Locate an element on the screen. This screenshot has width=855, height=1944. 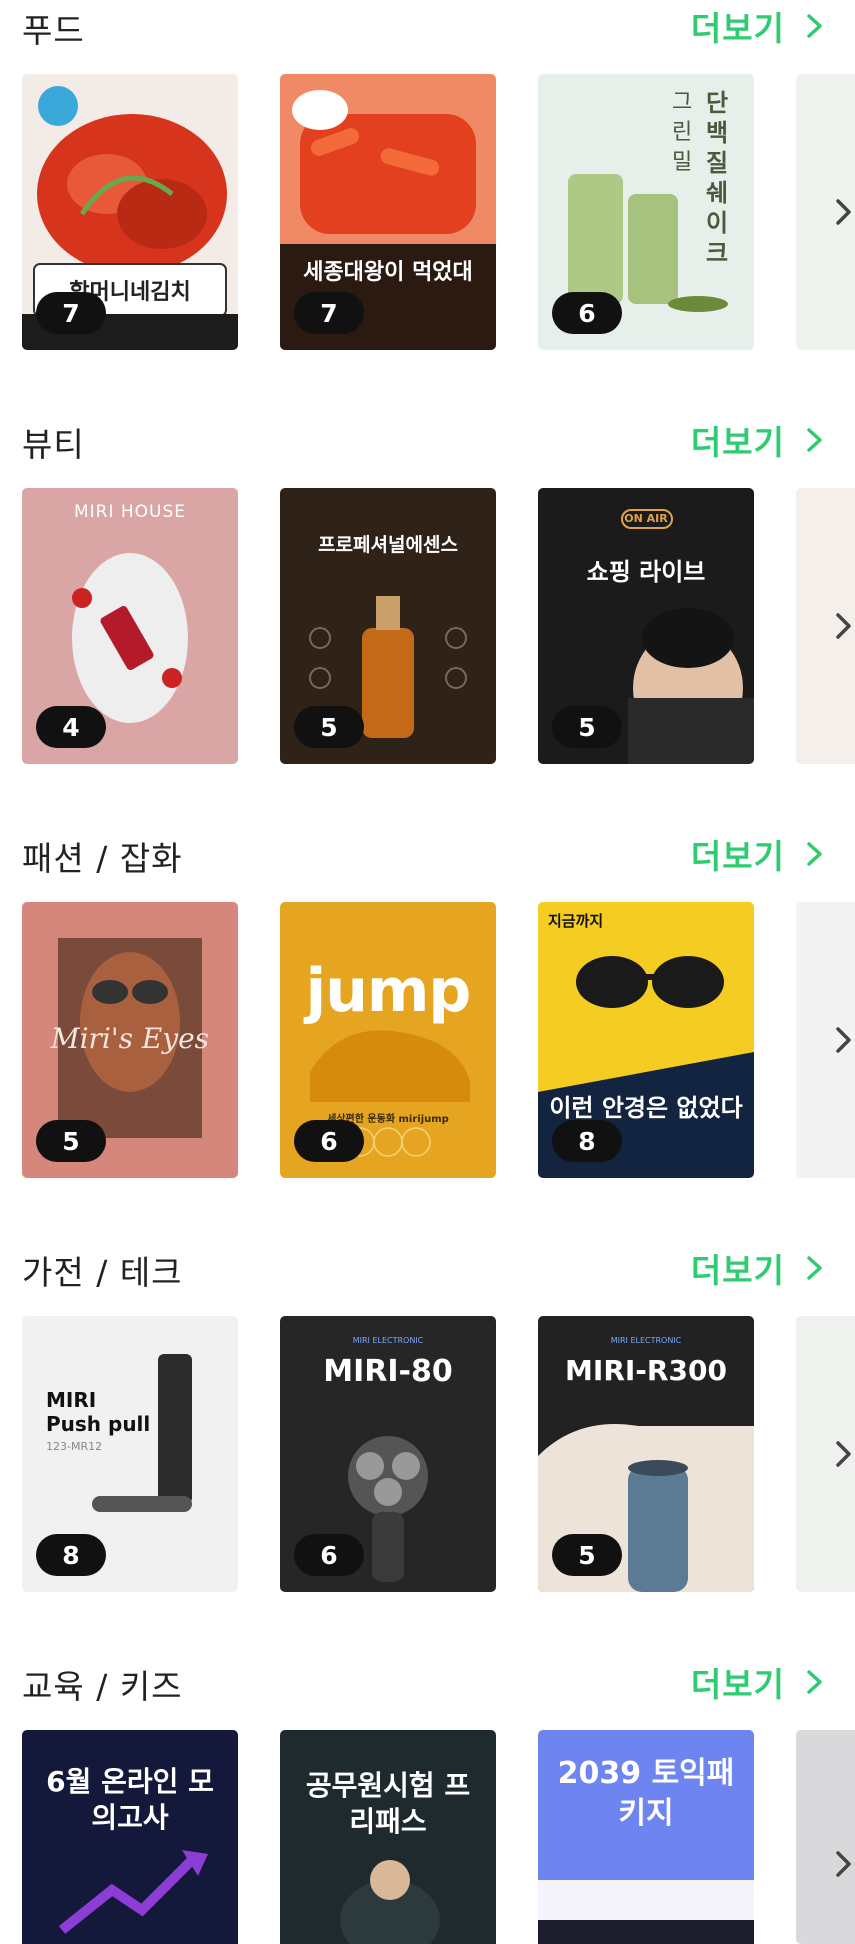
next-card-peek is located at coordinates (825, 1837).